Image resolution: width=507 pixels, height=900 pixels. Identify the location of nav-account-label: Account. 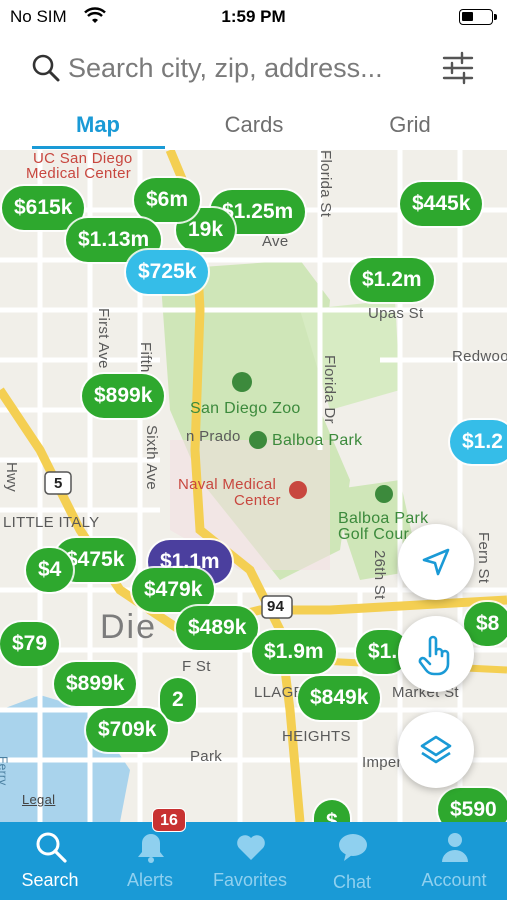
(454, 880).